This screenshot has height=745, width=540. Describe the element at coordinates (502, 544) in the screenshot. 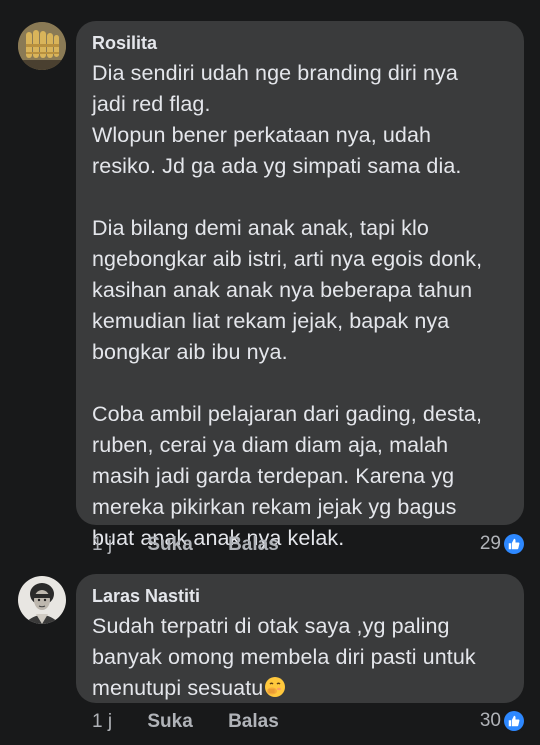

I see `reaction-summary: 29` at that location.